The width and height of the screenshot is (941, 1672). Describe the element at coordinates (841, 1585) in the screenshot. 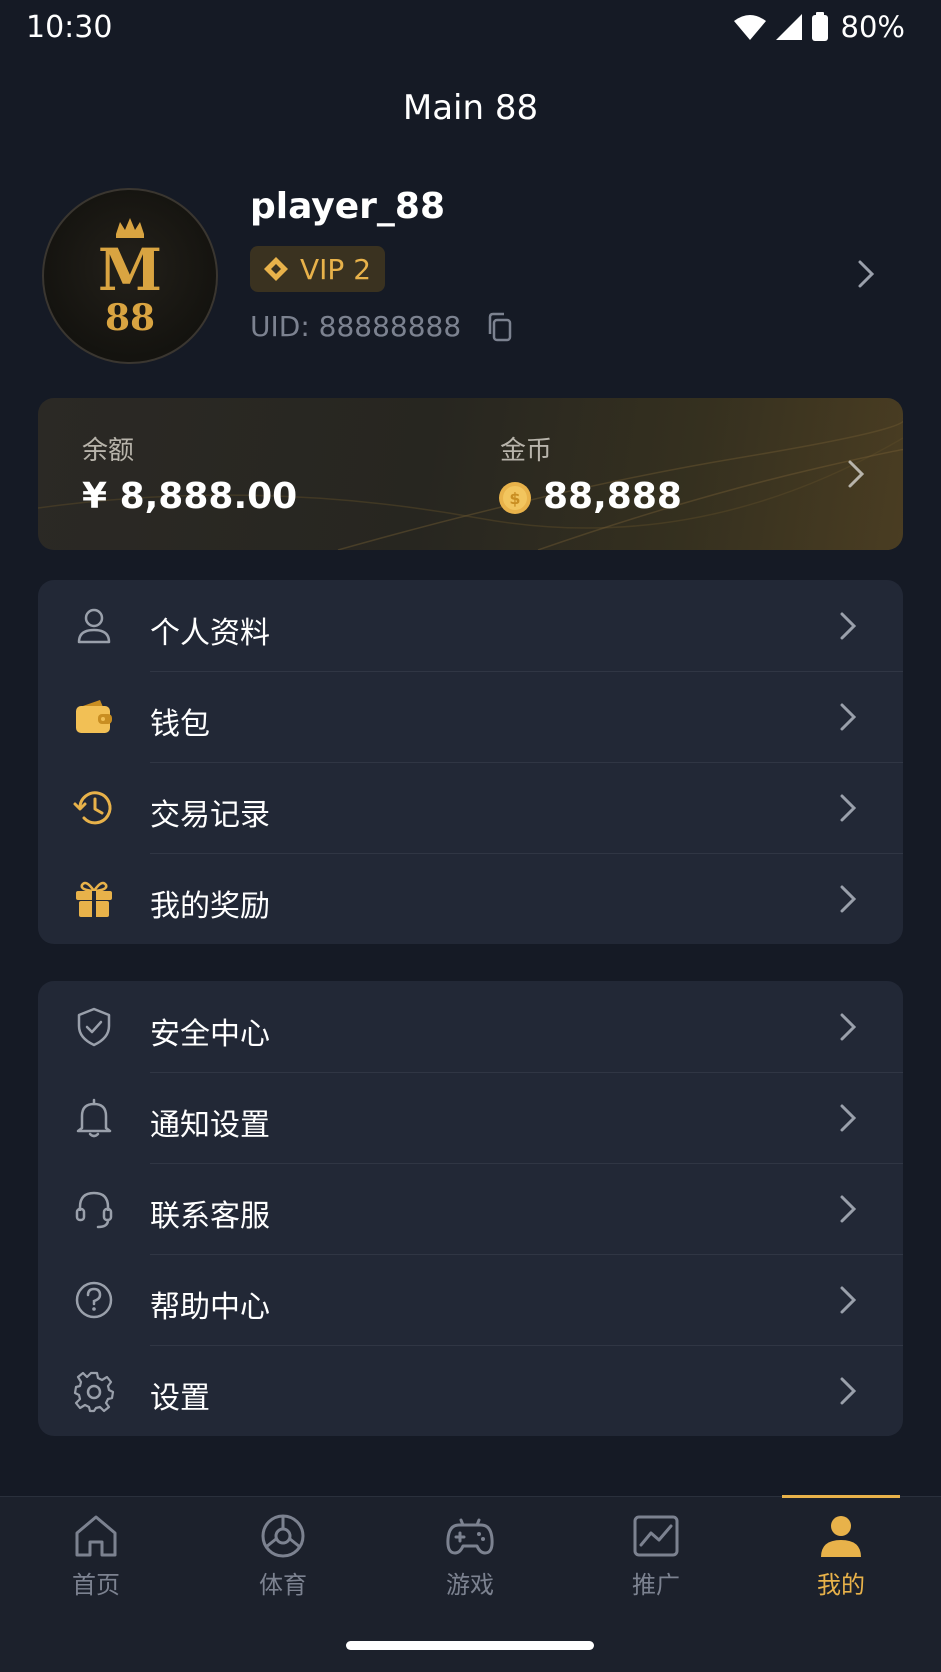

I see `tab-label: 我的` at that location.